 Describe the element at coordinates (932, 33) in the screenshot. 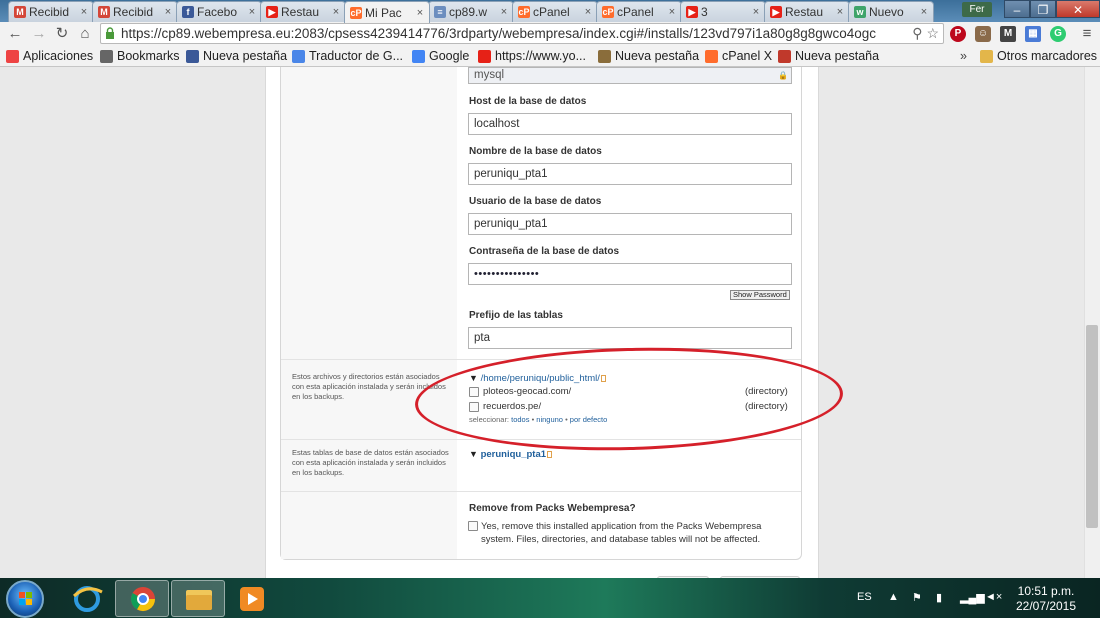

I see `star-icon: ☆` at that location.